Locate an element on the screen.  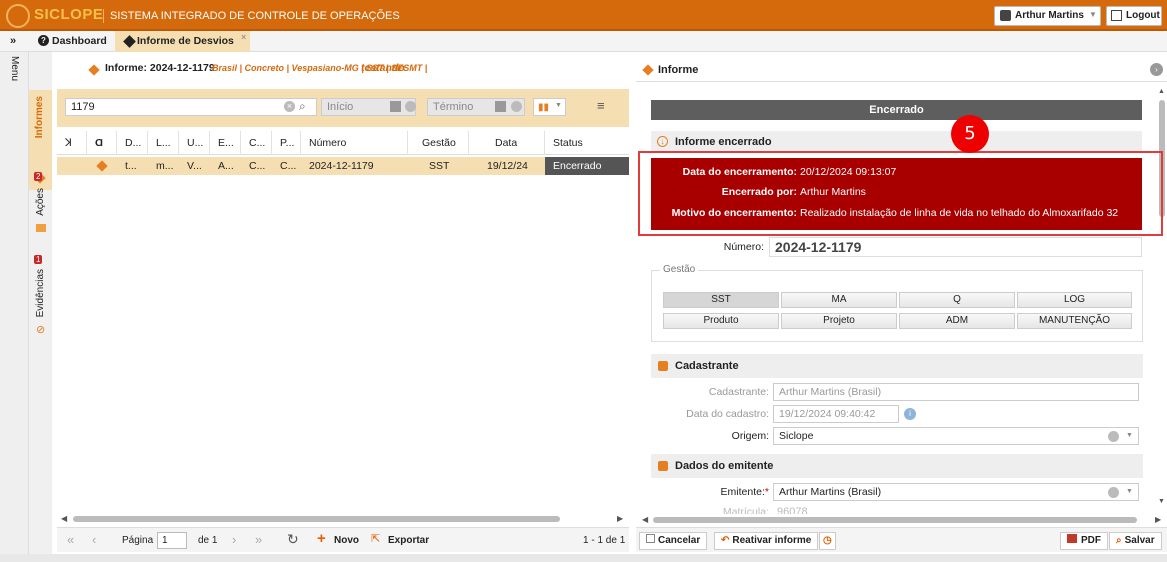
col-numero: Número is located at coordinates (354, 143).